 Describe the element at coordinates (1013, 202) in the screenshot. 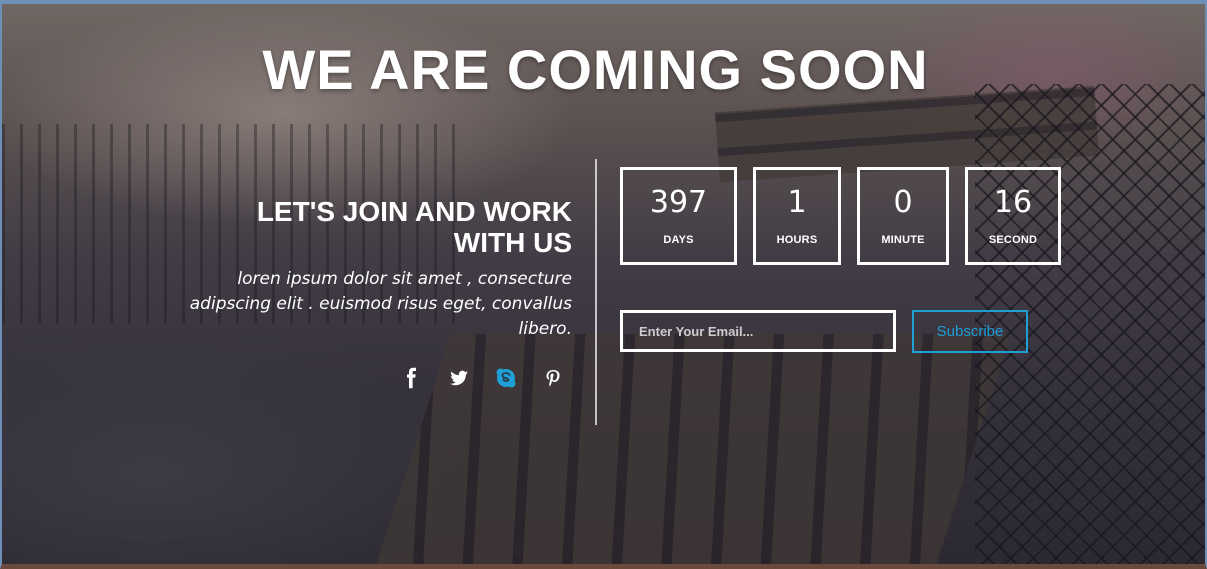

I see `countdown-seconds-value: 16` at that location.